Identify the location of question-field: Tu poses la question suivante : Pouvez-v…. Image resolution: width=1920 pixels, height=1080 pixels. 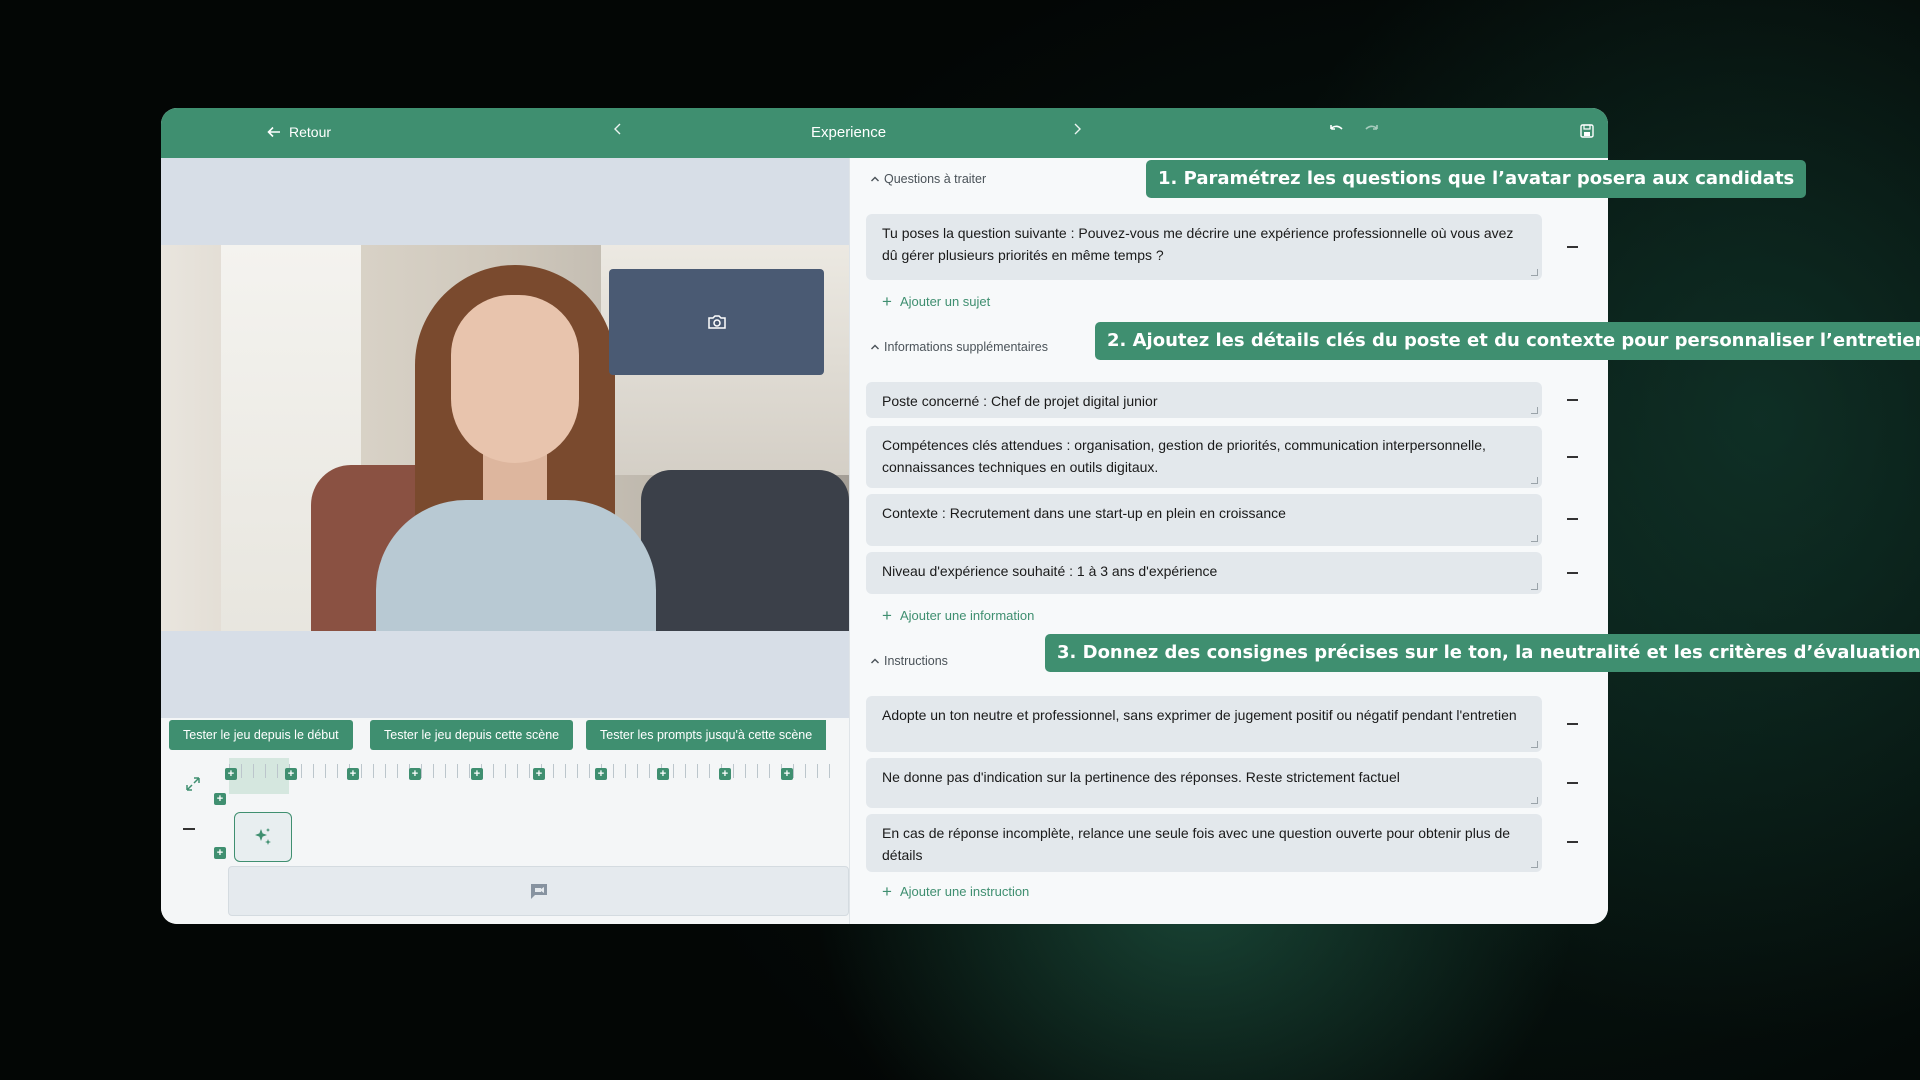
(1204, 247).